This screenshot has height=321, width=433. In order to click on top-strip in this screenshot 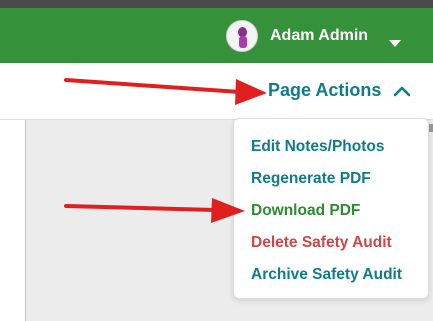, I will do `click(216, 4)`.